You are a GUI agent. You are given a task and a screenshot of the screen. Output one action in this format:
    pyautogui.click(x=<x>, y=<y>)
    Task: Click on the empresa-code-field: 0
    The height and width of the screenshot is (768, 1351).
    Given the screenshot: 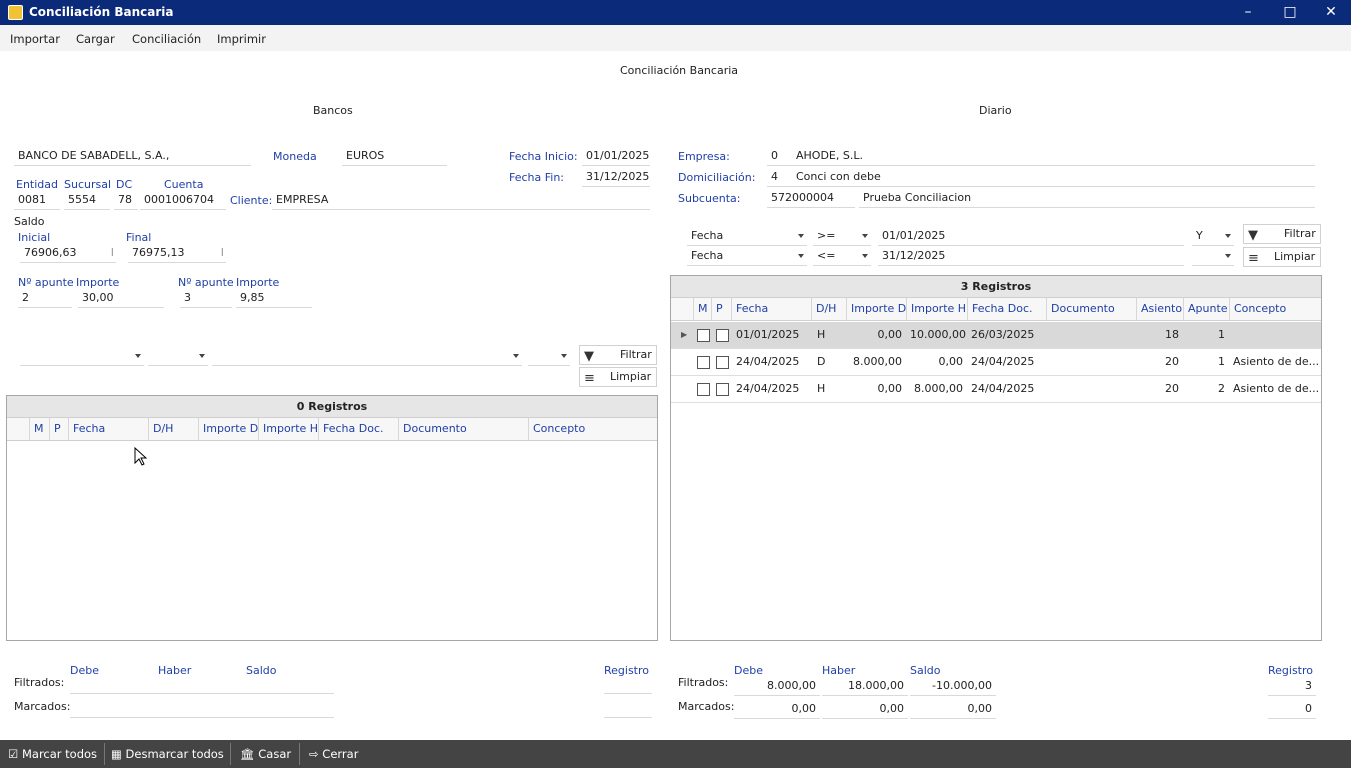 What is the action you would take?
    pyautogui.click(x=780, y=156)
    